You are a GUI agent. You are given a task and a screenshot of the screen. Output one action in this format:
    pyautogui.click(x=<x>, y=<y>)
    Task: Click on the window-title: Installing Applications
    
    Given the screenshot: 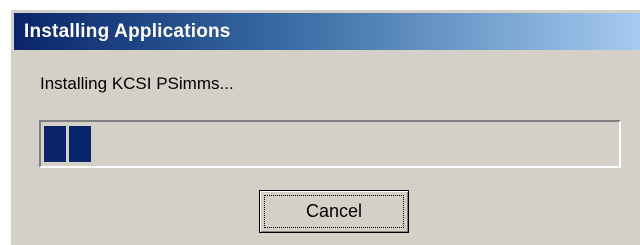 What is the action you would take?
    pyautogui.click(x=127, y=31)
    